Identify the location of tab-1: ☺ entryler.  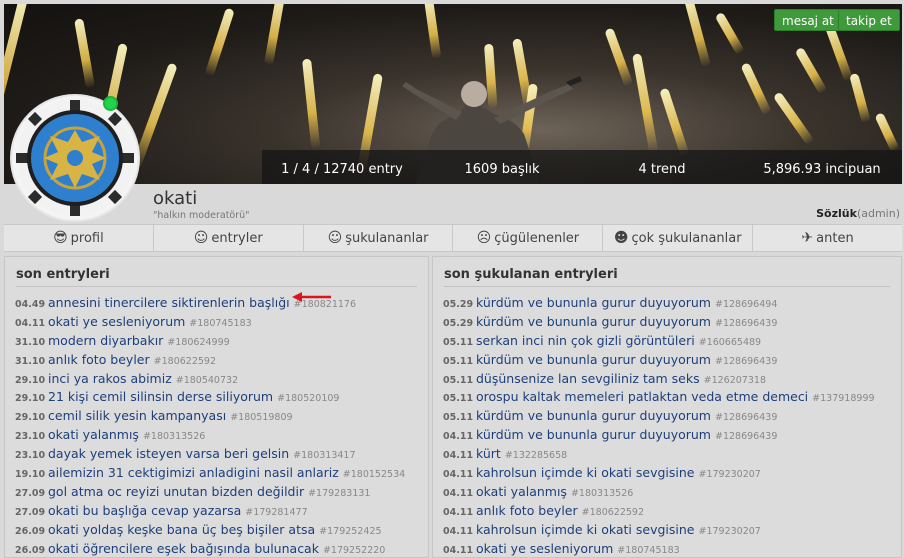
(229, 238).